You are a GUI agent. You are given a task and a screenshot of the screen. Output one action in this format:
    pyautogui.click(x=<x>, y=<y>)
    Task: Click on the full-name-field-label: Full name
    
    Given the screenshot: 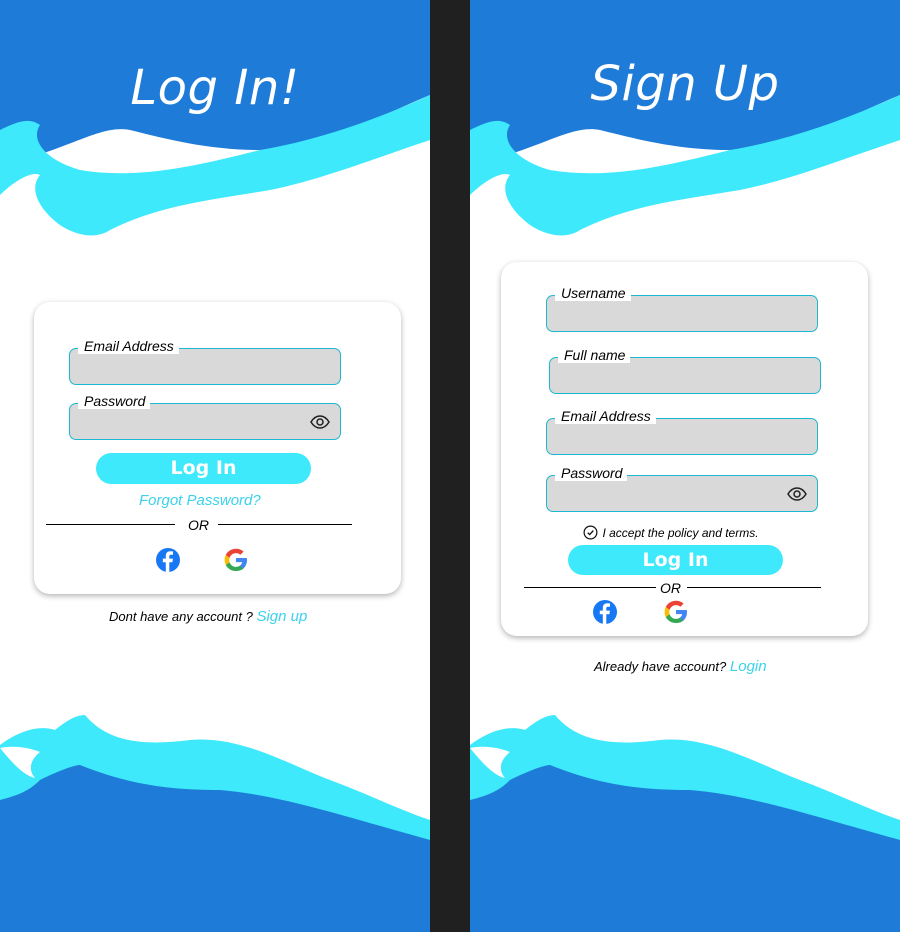 What is the action you would take?
    pyautogui.click(x=594, y=355)
    